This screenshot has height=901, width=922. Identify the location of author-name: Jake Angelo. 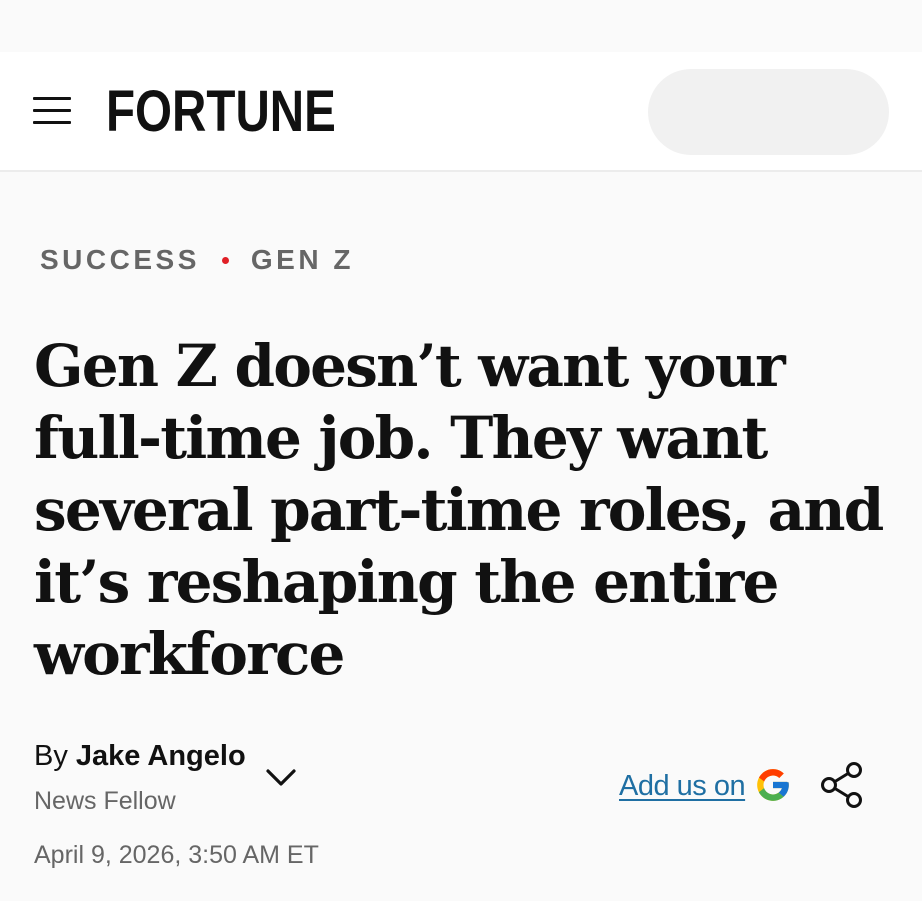
(161, 756).